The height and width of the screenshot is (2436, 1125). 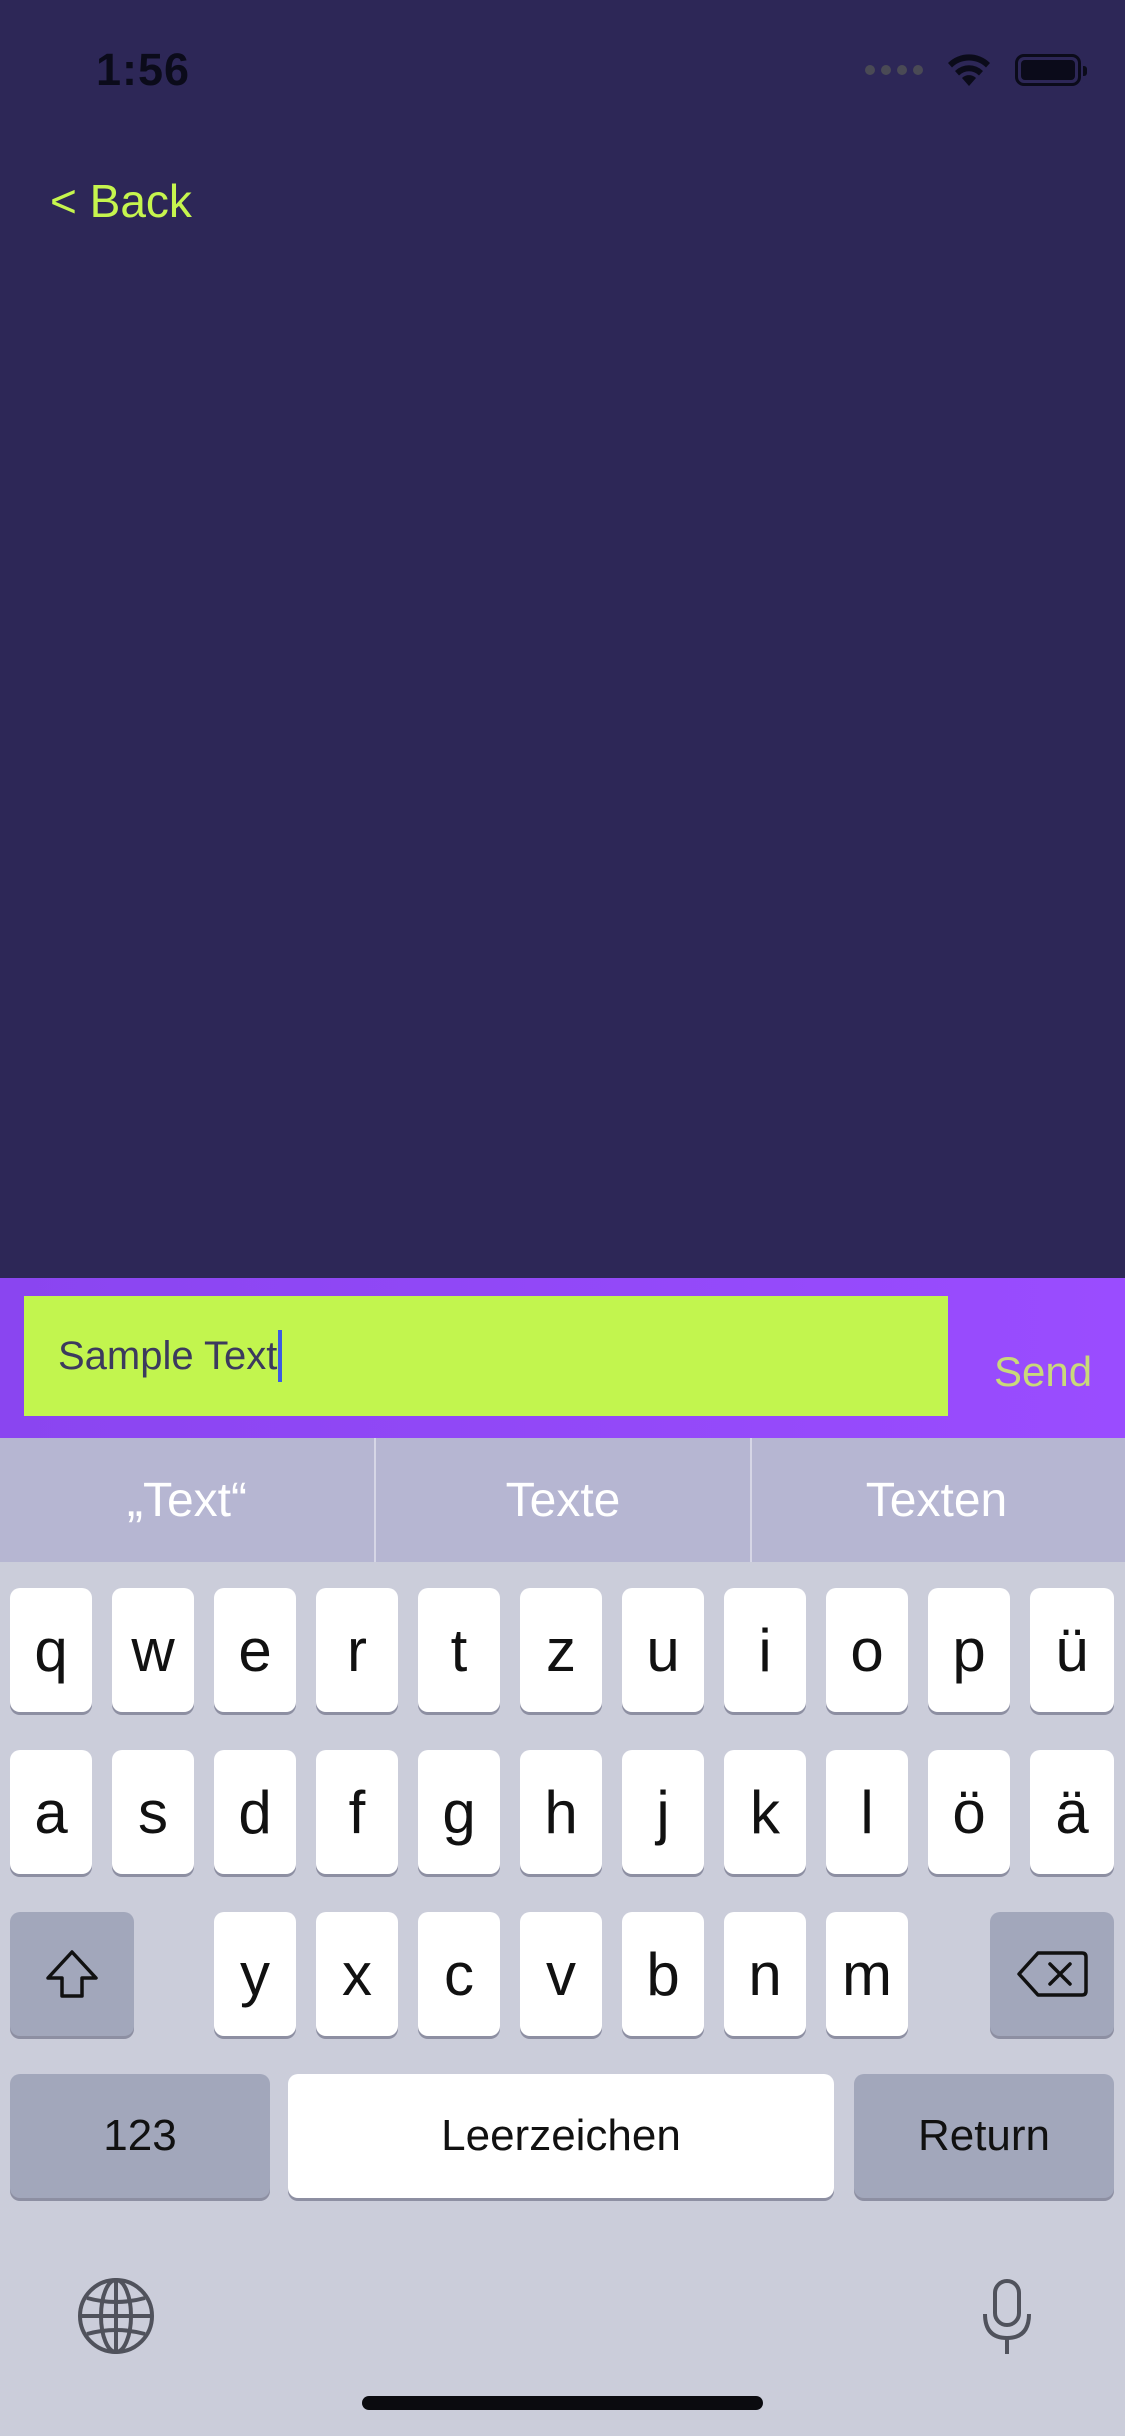 I want to click on key: ü, so click(x=1072, y=1650).